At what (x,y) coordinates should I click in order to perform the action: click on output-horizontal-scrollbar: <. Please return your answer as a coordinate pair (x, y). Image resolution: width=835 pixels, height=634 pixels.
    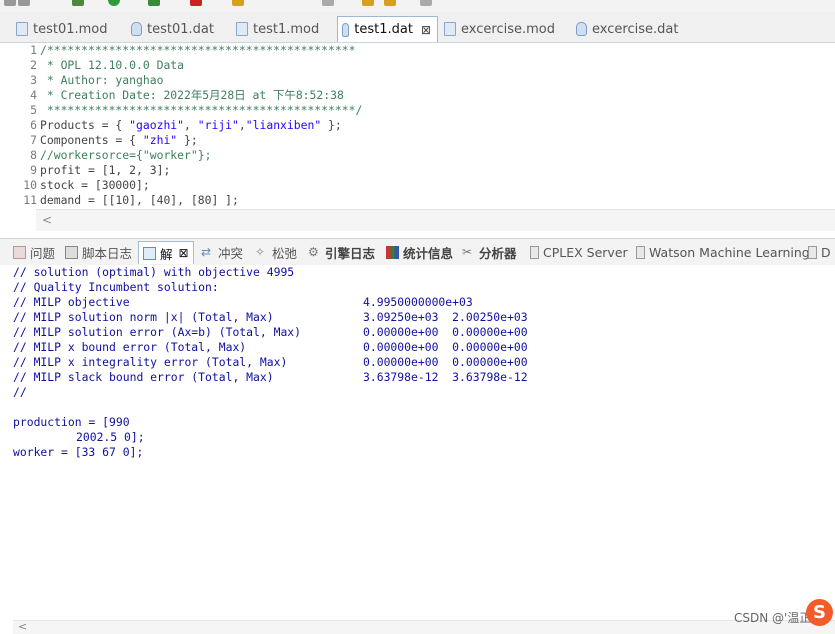
    Looking at the image, I should click on (424, 627).